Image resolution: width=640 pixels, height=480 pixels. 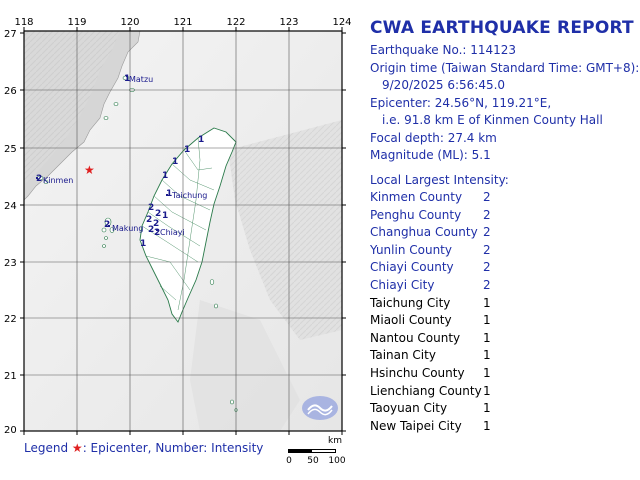 What do you see at coordinates (317, 454) in the screenshot?
I see `scale-bar: km 0 50 100` at bounding box center [317, 454].